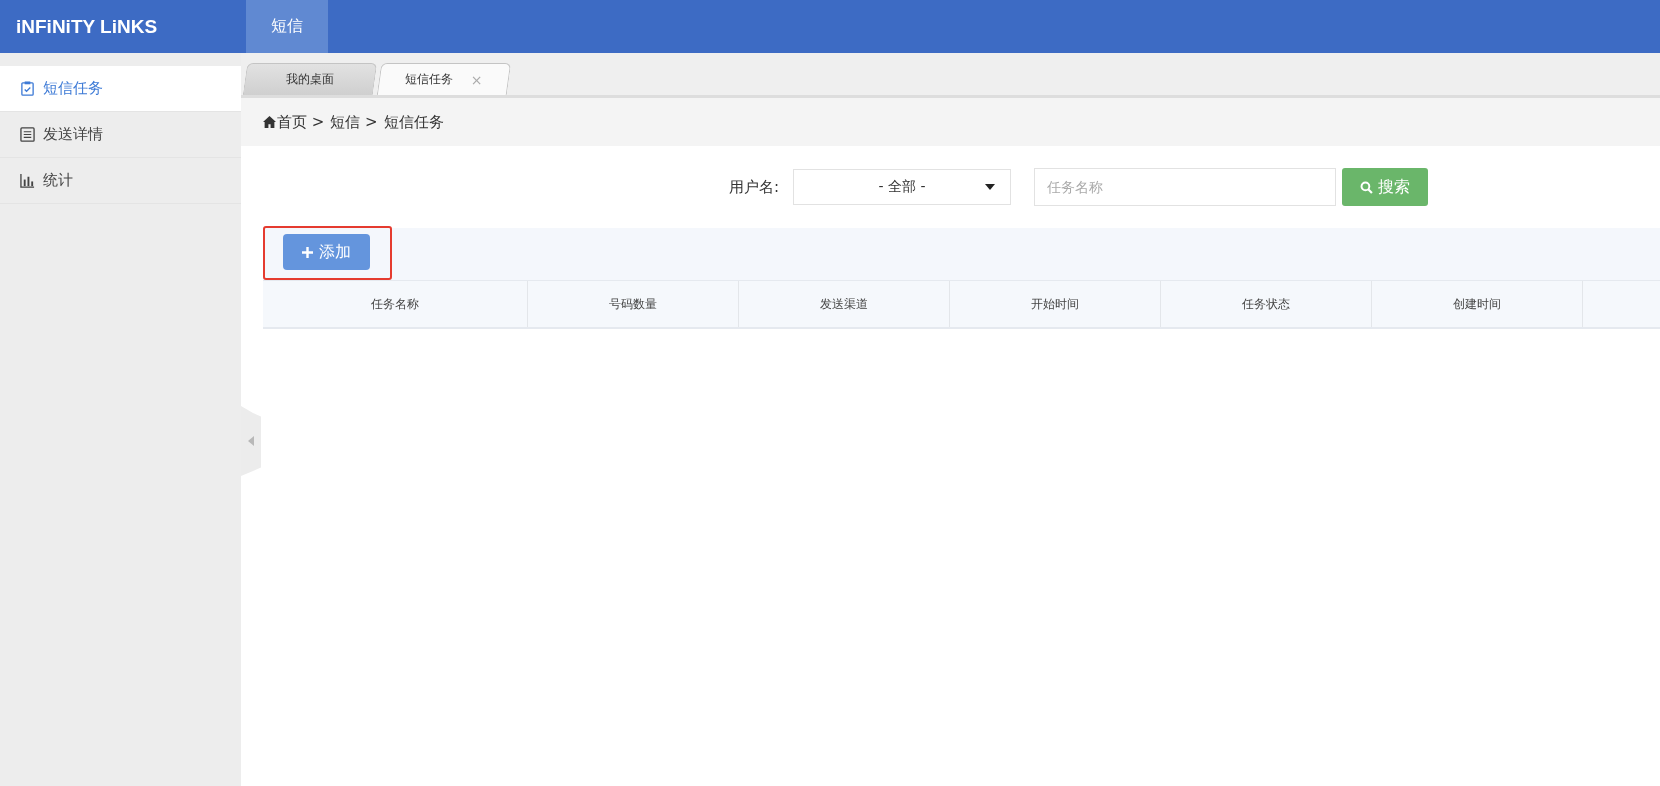 This screenshot has height=786, width=1660. I want to click on task-name-field: 任务名称, so click(1185, 187).